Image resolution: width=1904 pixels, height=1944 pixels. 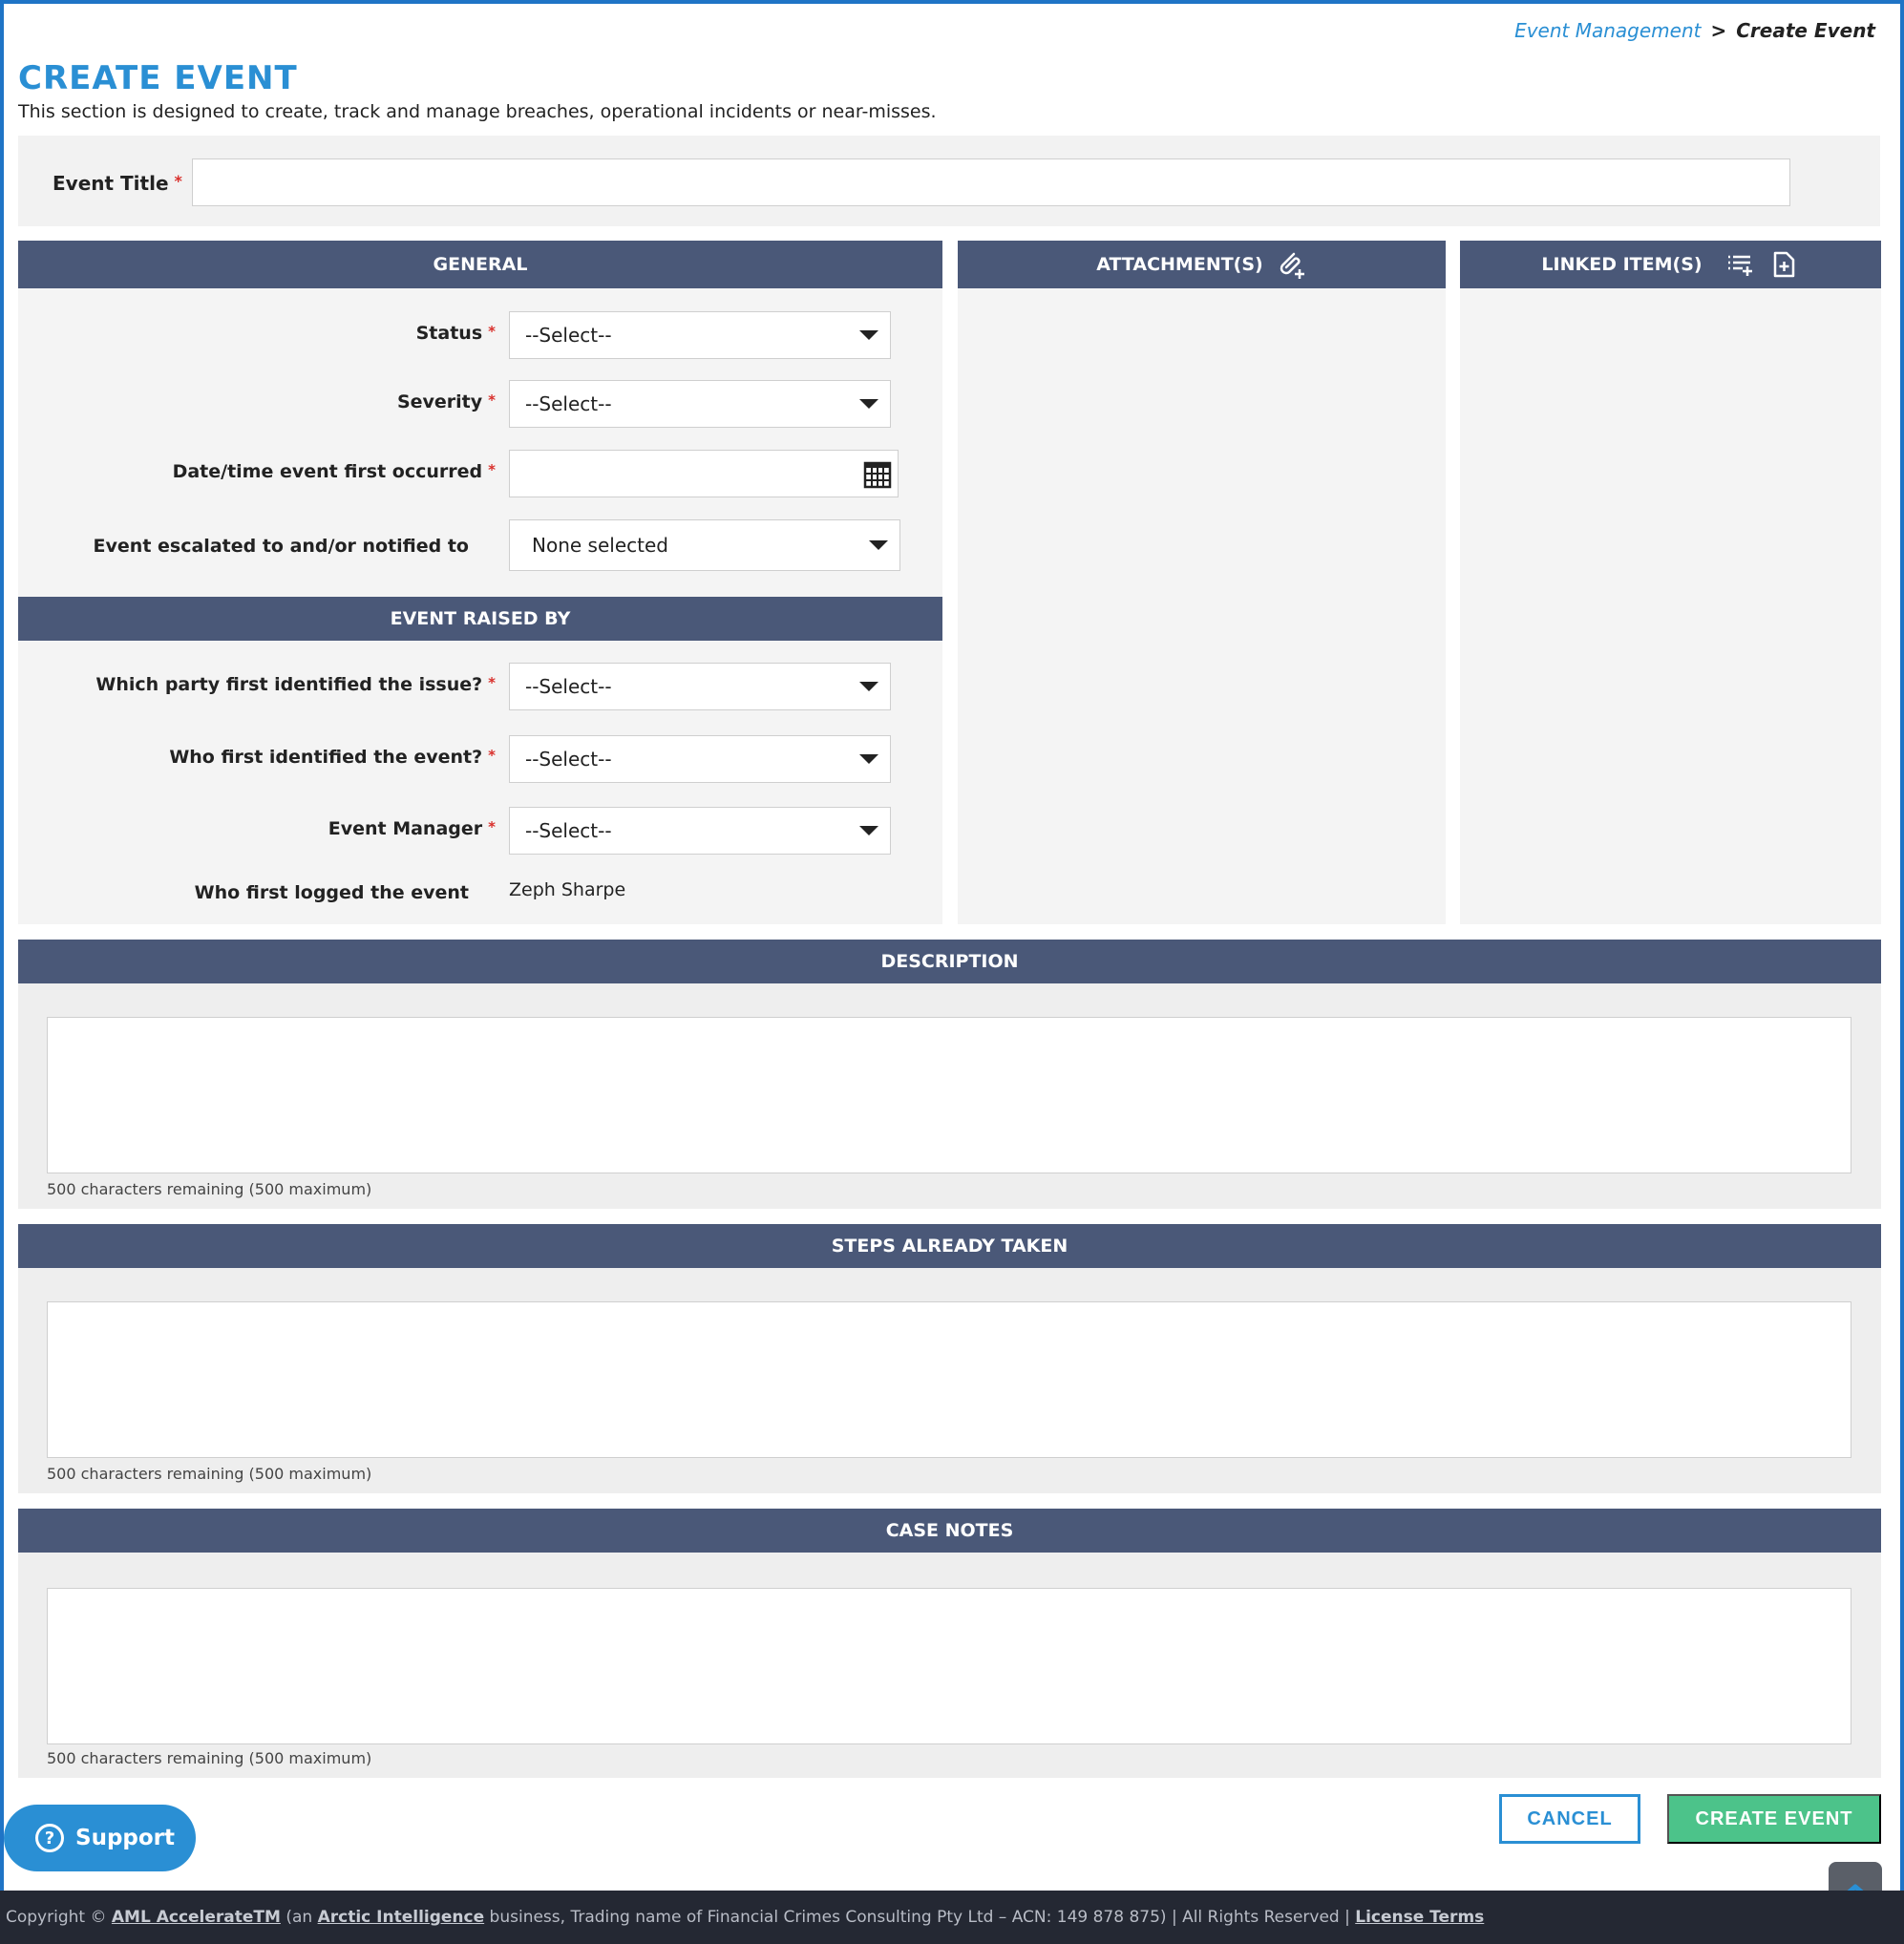 I want to click on description-char-counter: 500 characters remaining (500 maximum), so click(x=209, y=1189).